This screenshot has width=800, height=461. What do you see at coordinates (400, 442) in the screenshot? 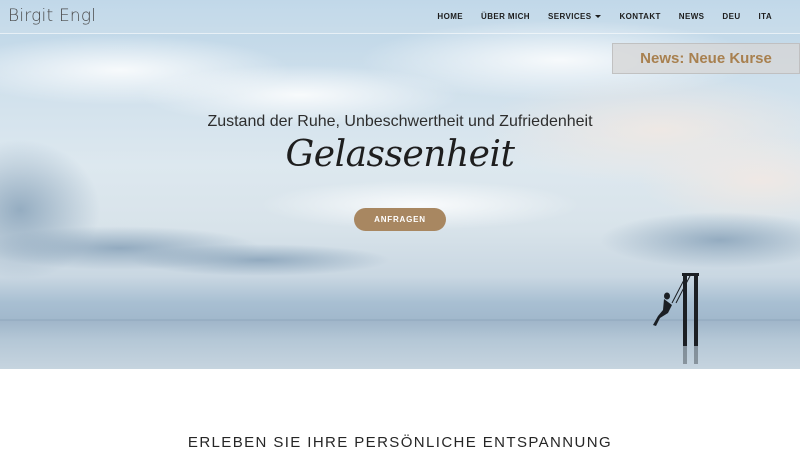
I see `section-title: ERLEBEN SIE IHRE PERSÖNLICHE ENTSPANNUNG` at bounding box center [400, 442].